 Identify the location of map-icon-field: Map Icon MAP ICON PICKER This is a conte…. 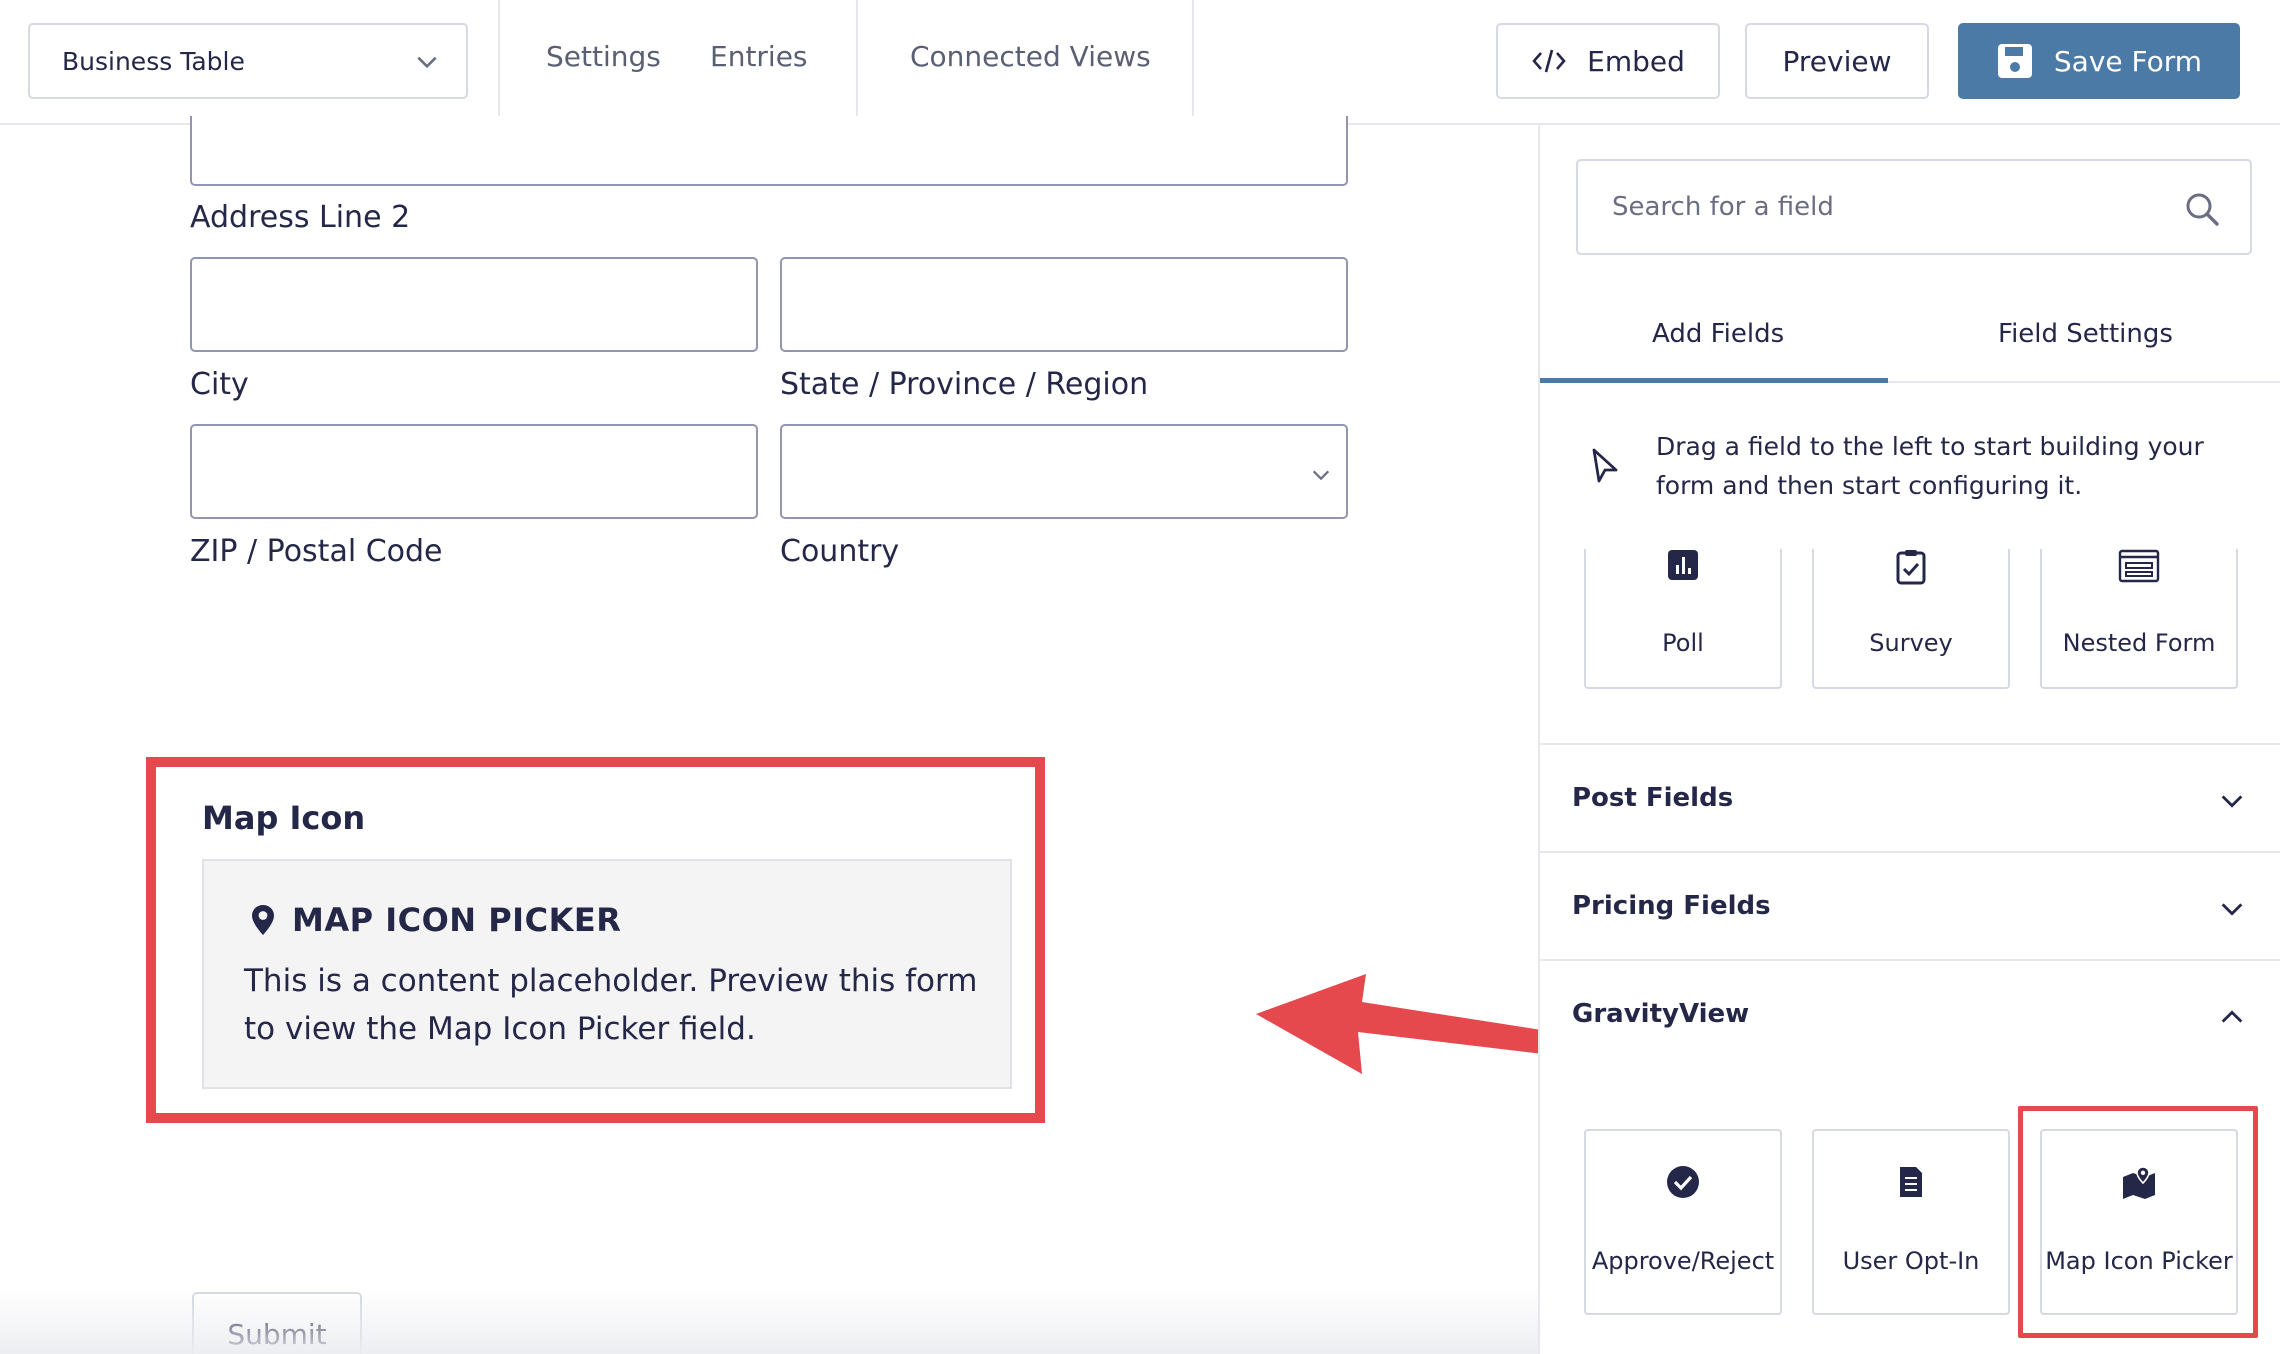
(595, 940).